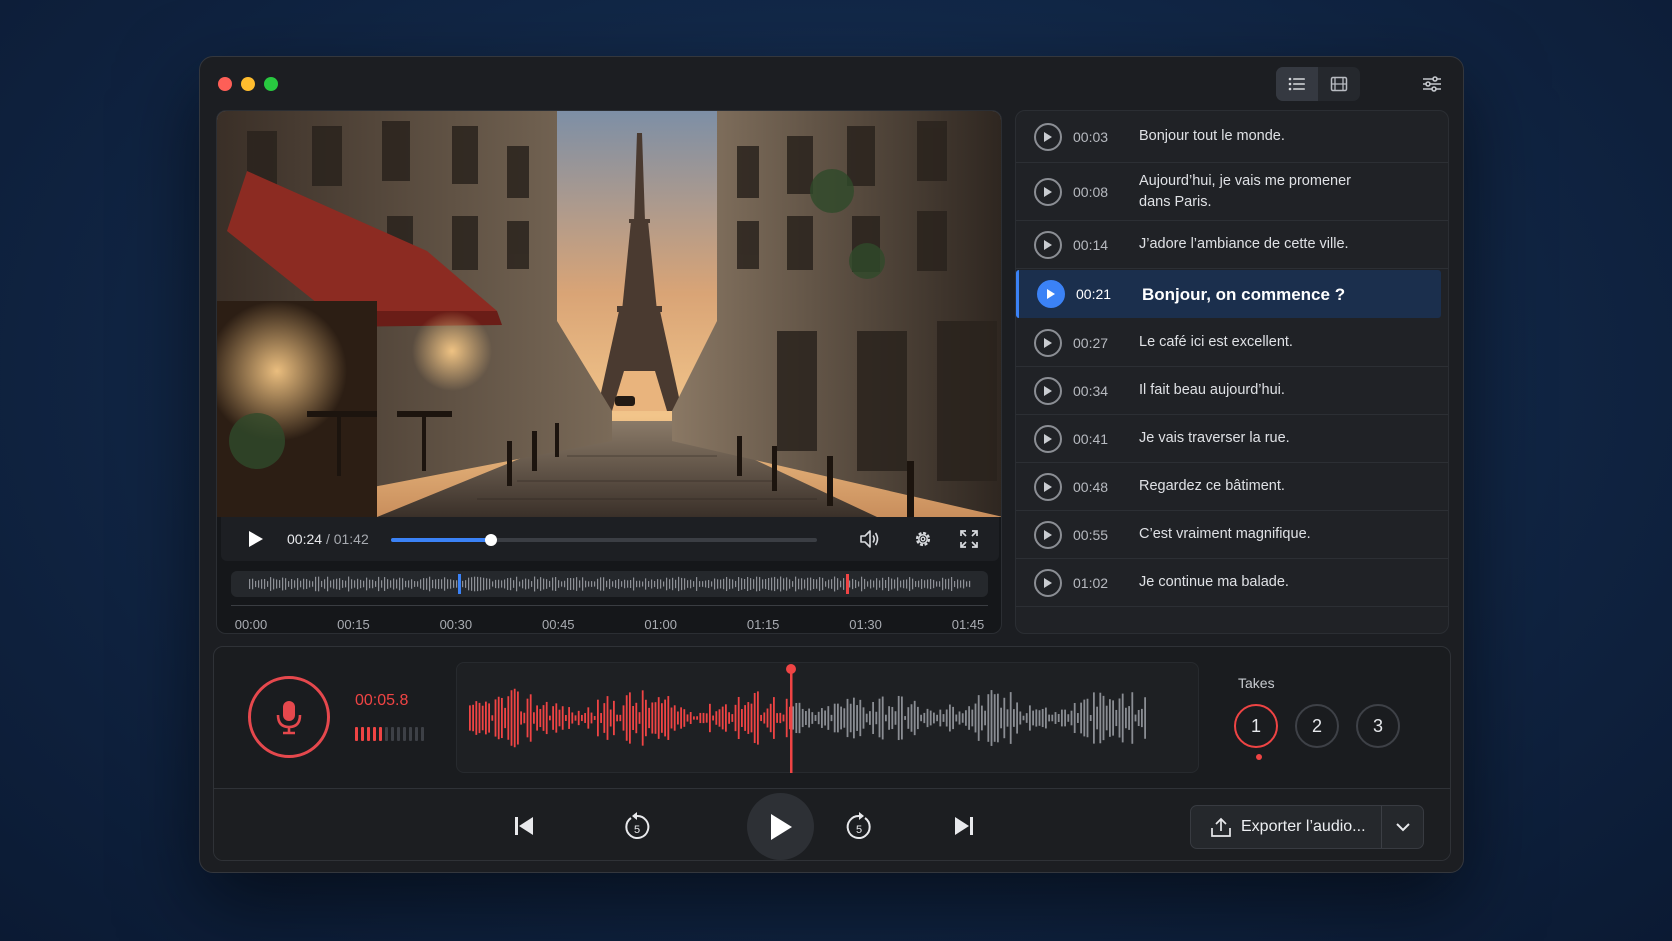 The width and height of the screenshot is (1672, 941). Describe the element at coordinates (368, 734) in the screenshot. I see `level-segment` at that location.